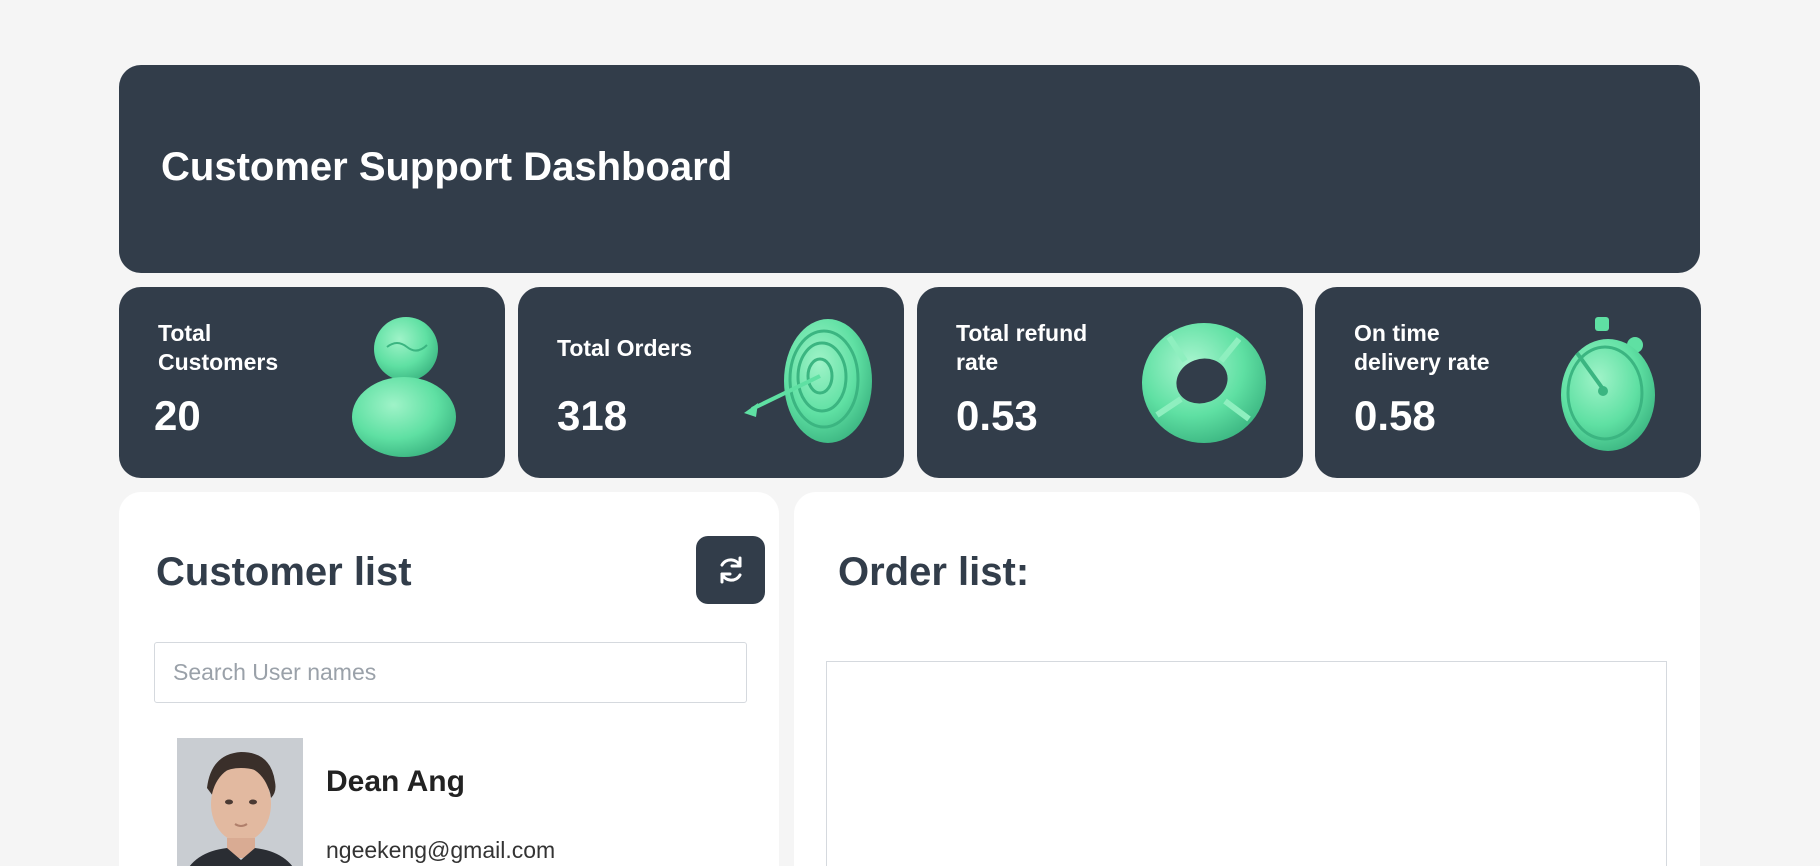  What do you see at coordinates (312, 382) in the screenshot?
I see `stat-card-total-customers: Total Customers 20` at bounding box center [312, 382].